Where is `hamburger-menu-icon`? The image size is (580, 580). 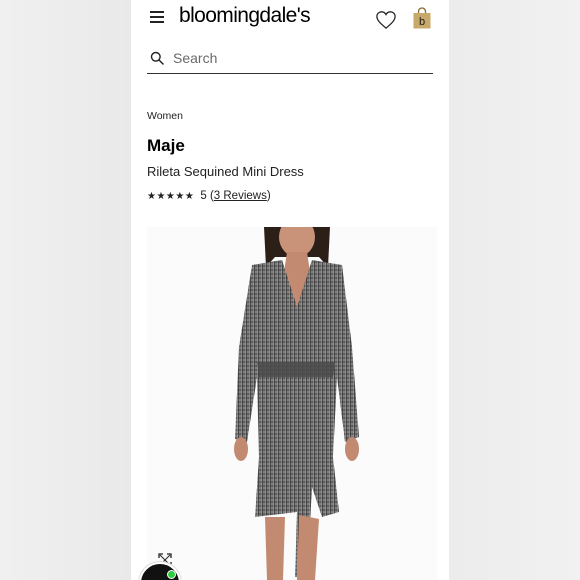 hamburger-menu-icon is located at coordinates (157, 17).